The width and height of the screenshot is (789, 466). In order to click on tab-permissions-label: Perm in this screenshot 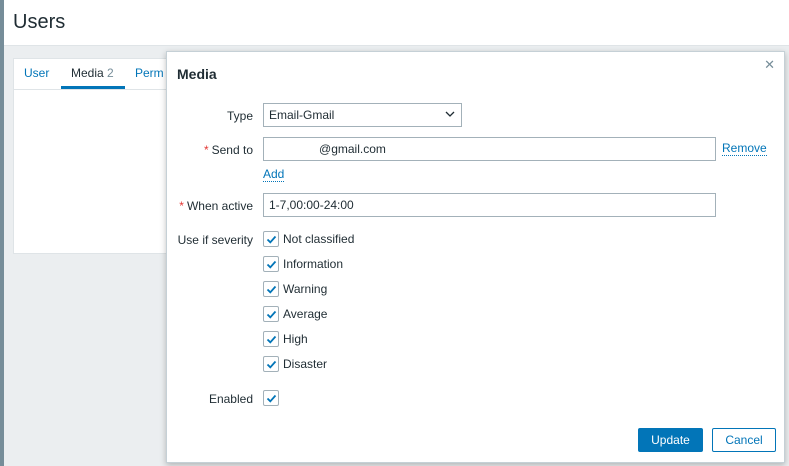, I will do `click(149, 73)`.